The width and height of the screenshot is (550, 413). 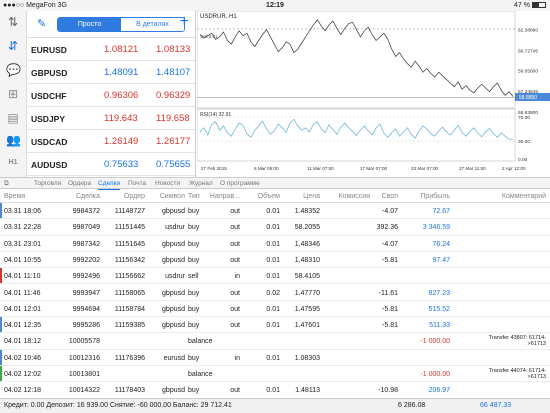 I want to click on cell-vol: 0.02, so click(x=273, y=293).